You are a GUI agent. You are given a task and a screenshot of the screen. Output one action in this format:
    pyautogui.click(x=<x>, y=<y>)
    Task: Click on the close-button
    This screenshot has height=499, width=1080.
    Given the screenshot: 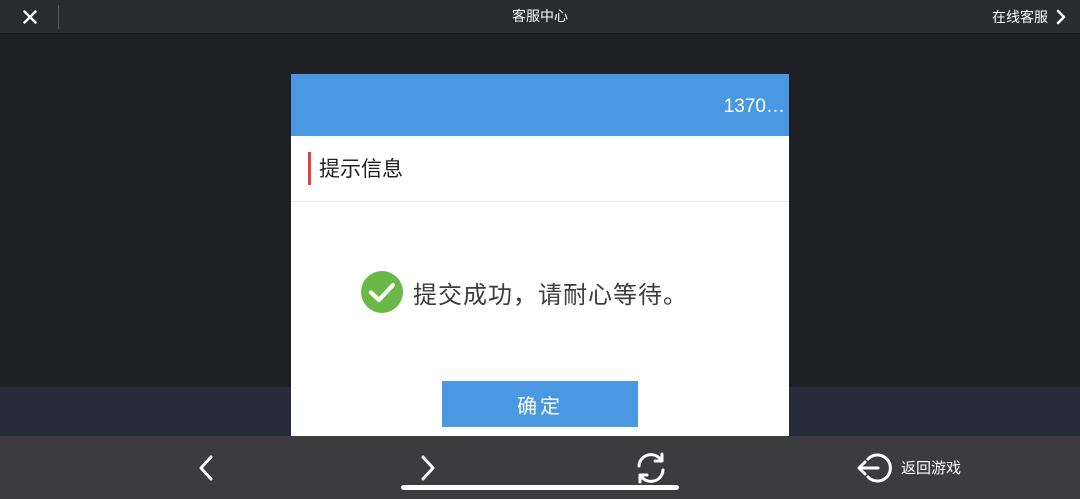 What is the action you would take?
    pyautogui.click(x=30, y=17)
    